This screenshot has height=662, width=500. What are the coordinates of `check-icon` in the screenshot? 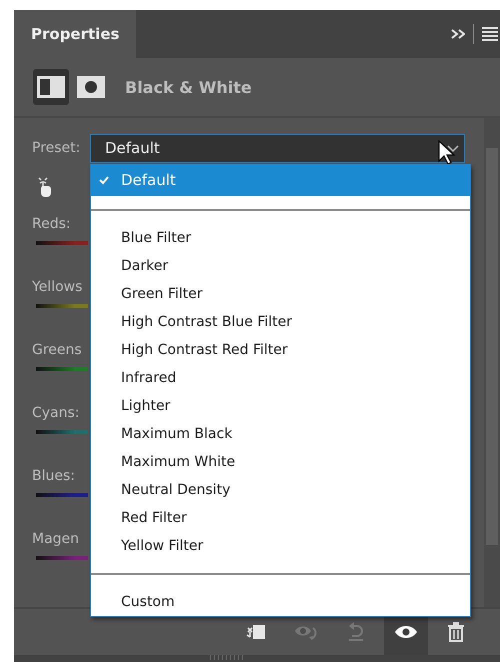 It's located at (104, 180).